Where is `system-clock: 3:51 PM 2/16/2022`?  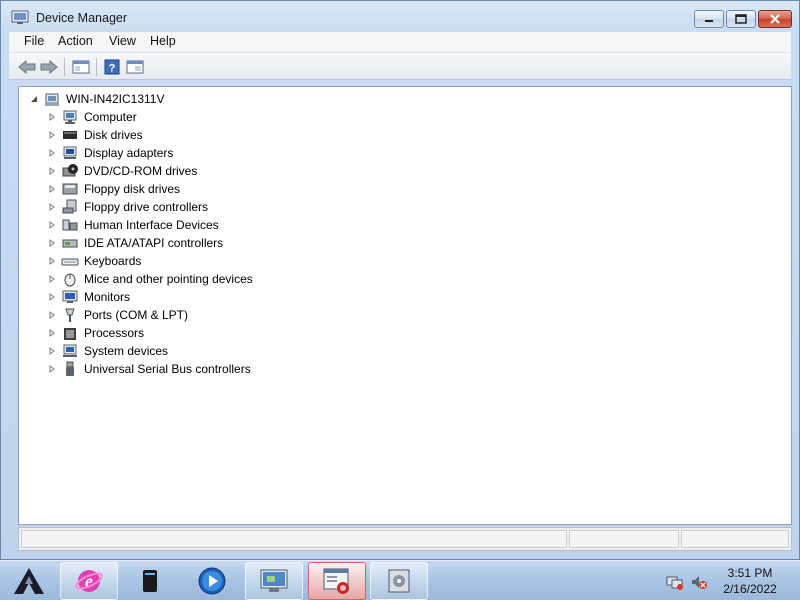
system-clock: 3:51 PM 2/16/2022 is located at coordinates (750, 581).